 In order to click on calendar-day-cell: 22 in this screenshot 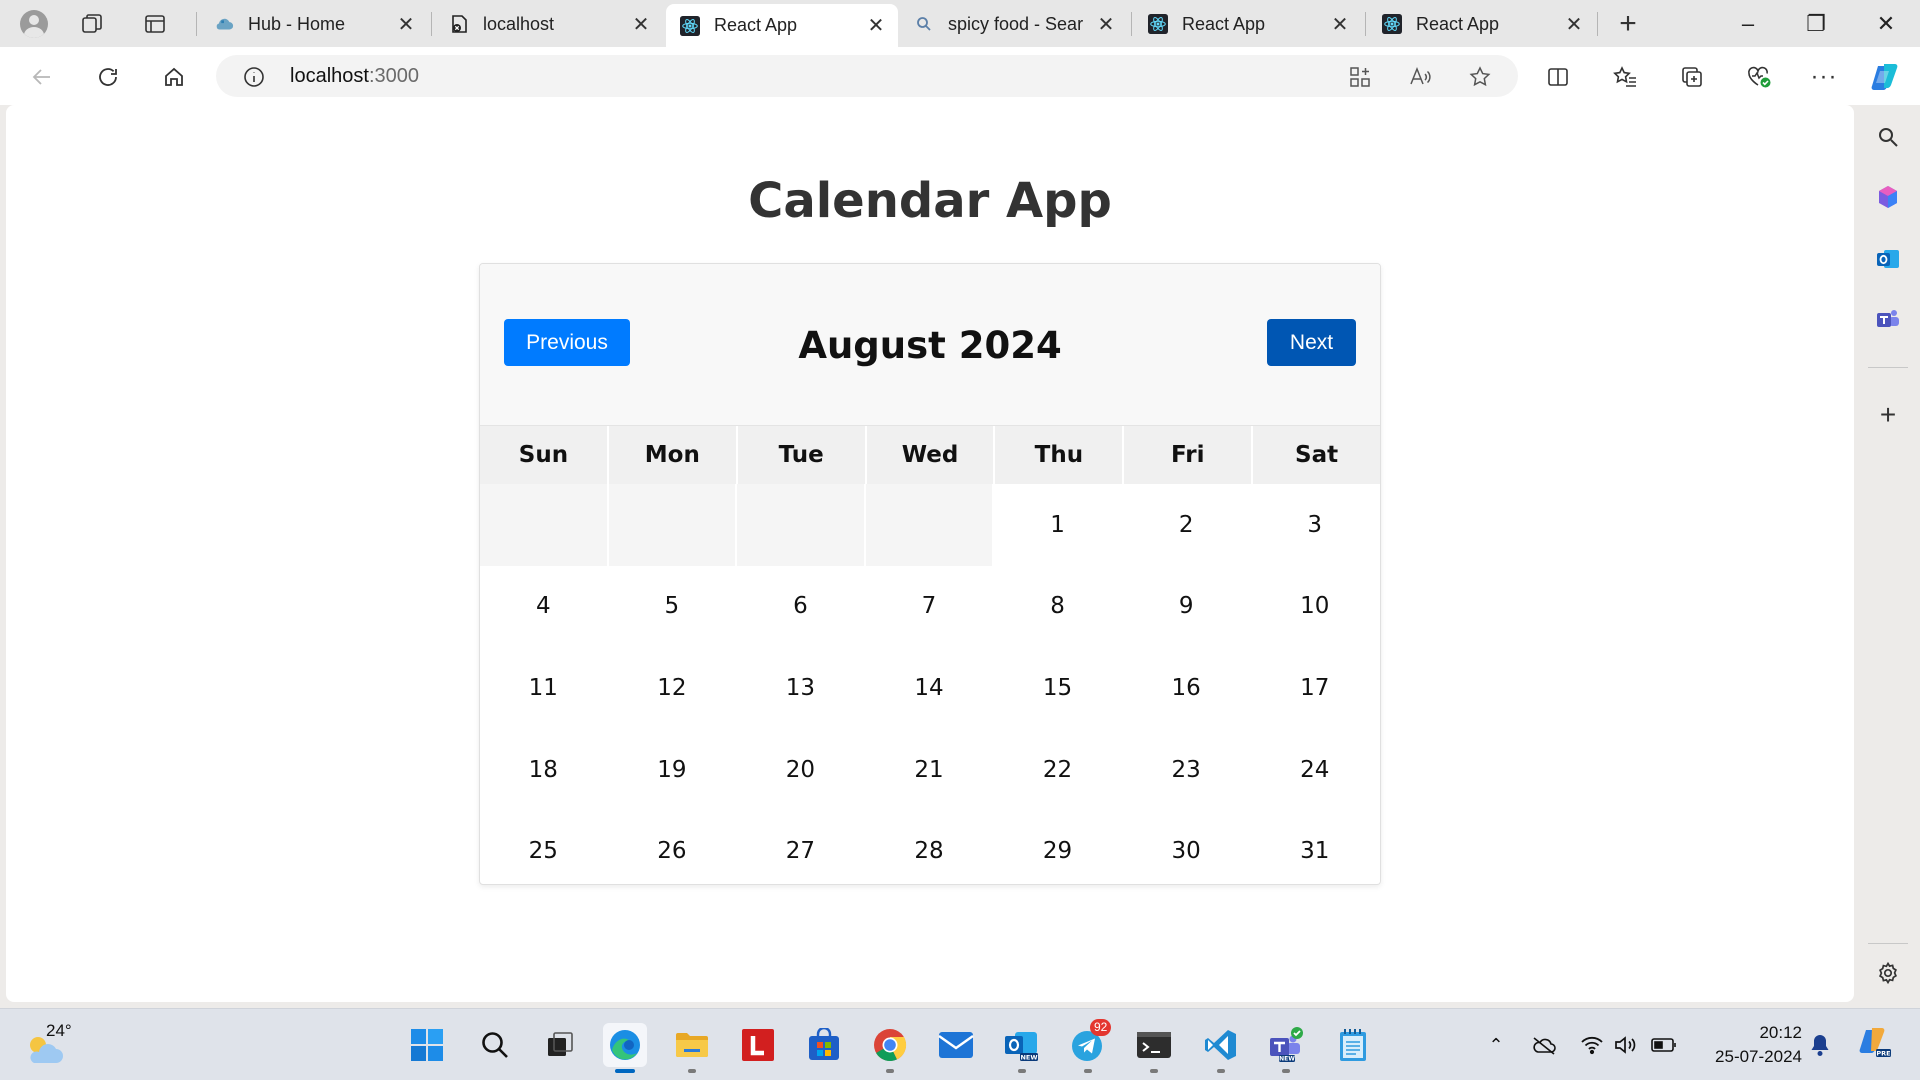, I will do `click(1058, 769)`.